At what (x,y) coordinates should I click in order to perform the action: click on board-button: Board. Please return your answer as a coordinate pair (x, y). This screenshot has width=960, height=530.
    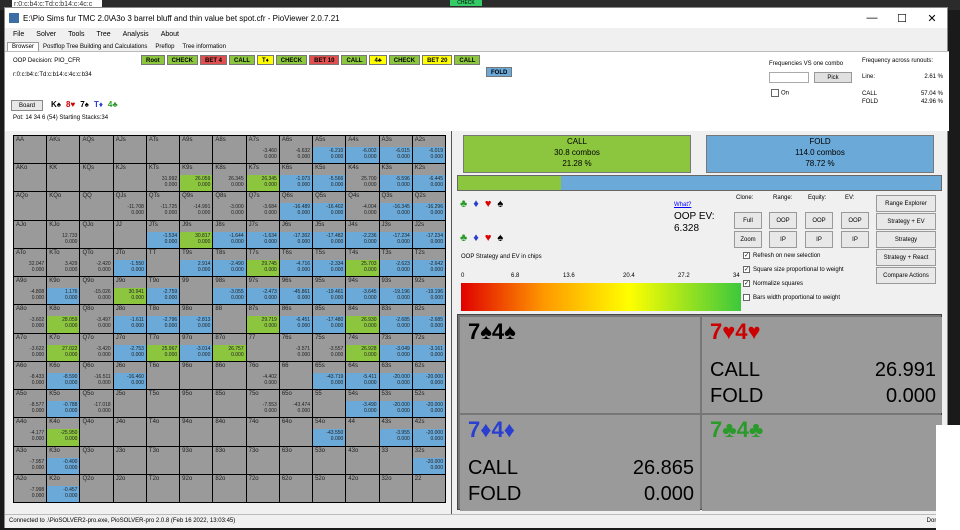
    Looking at the image, I should click on (27, 105).